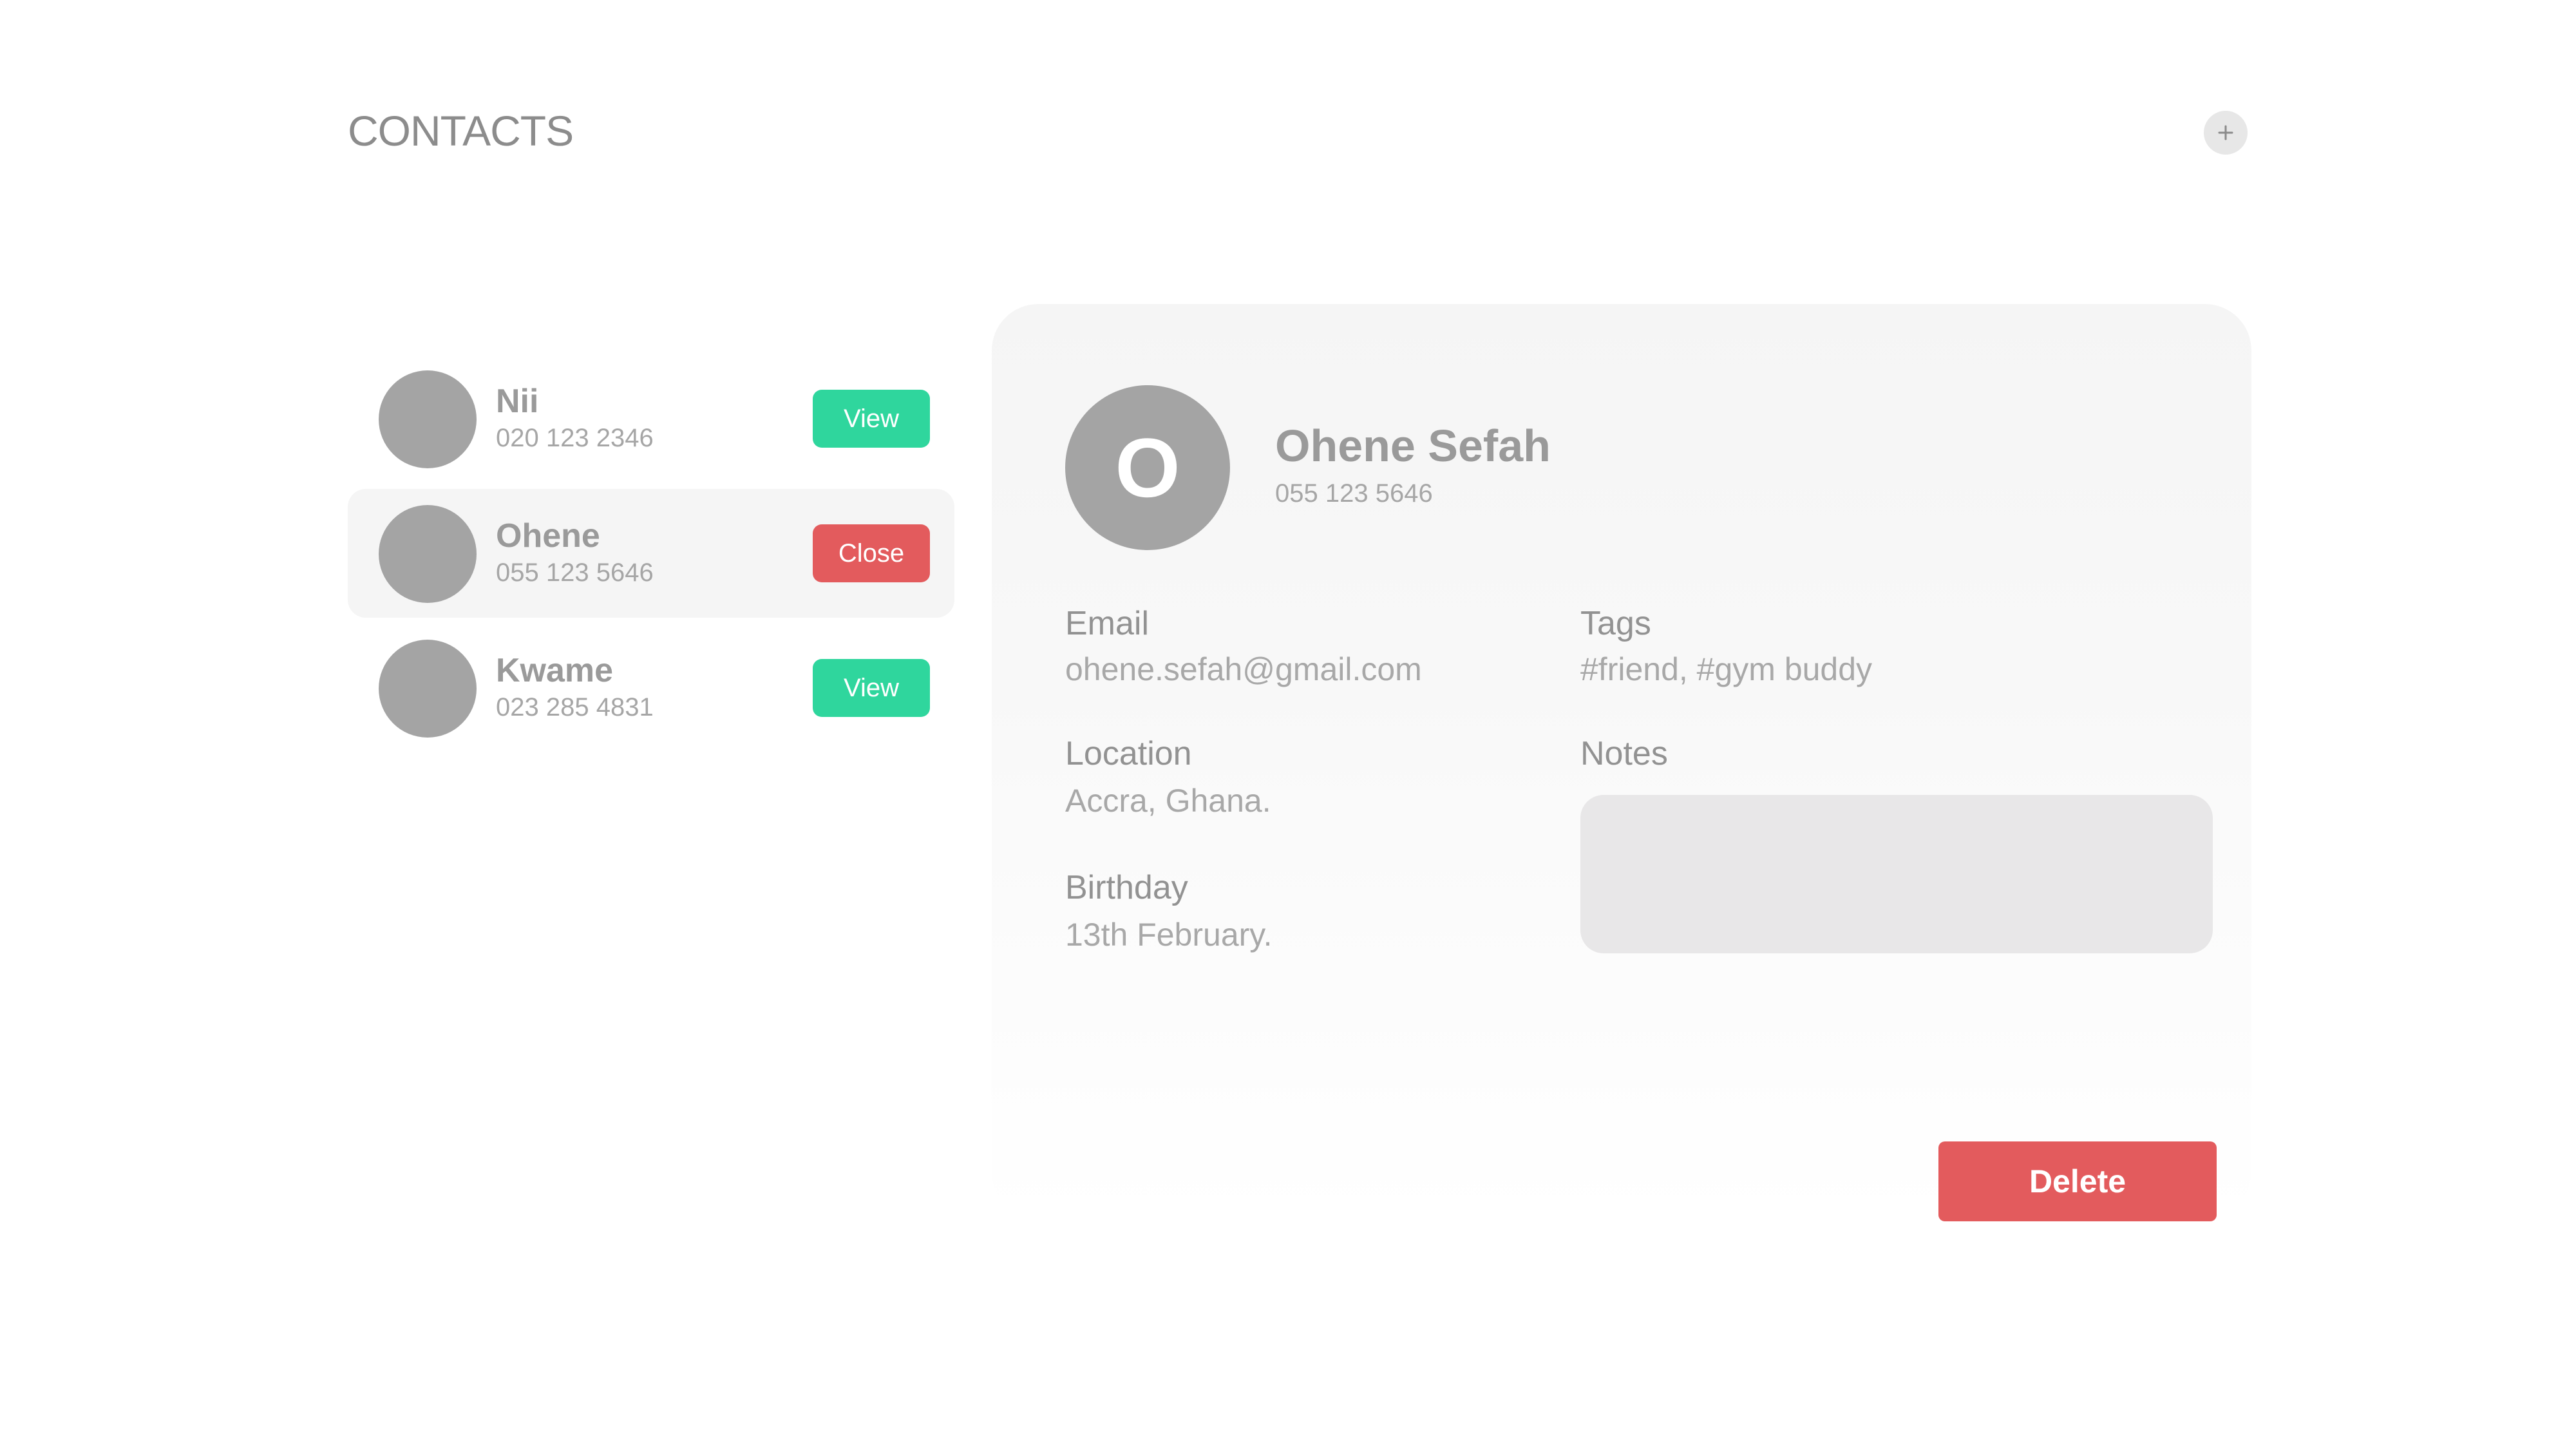  I want to click on contact-text: Ohene 055 123 5646, so click(575, 552).